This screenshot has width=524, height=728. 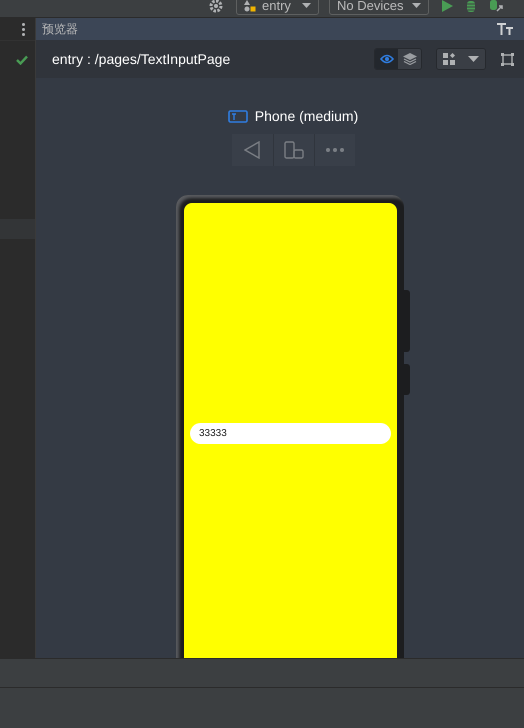 What do you see at coordinates (447, 6) in the screenshot?
I see `play-icon` at bounding box center [447, 6].